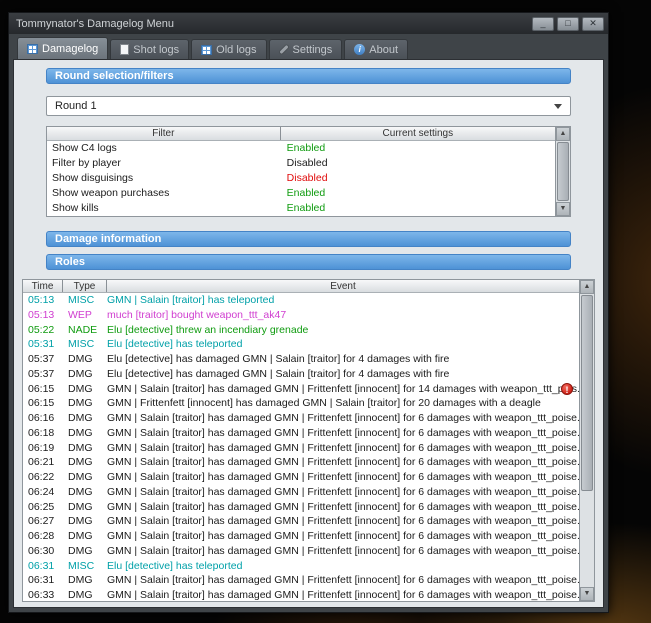  What do you see at coordinates (83, 329) in the screenshot?
I see `log-type: NADE` at bounding box center [83, 329].